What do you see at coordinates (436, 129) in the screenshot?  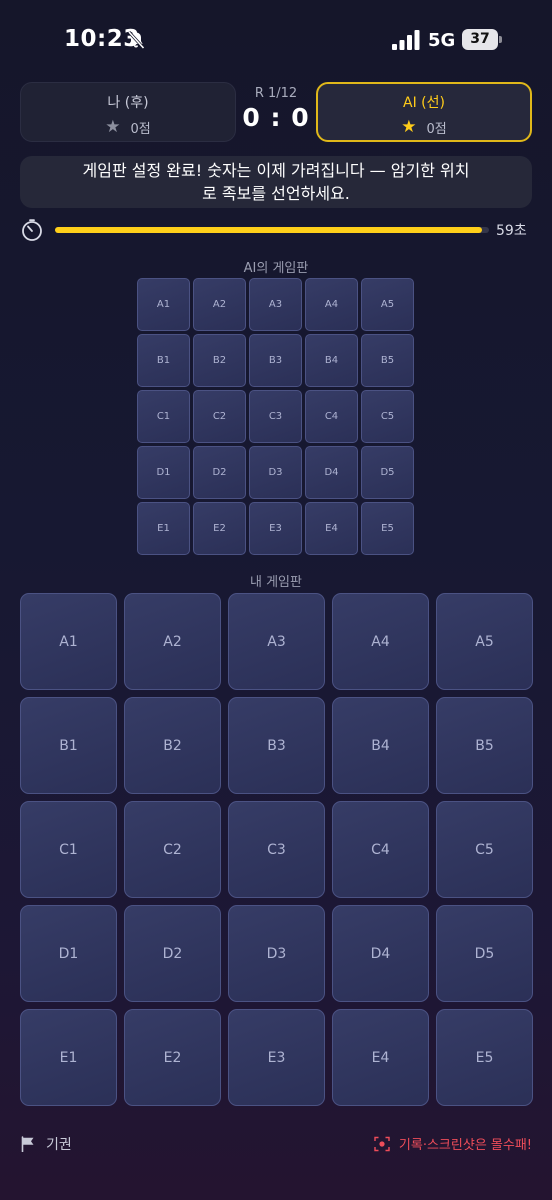 I see `ai-score: 0점` at bounding box center [436, 129].